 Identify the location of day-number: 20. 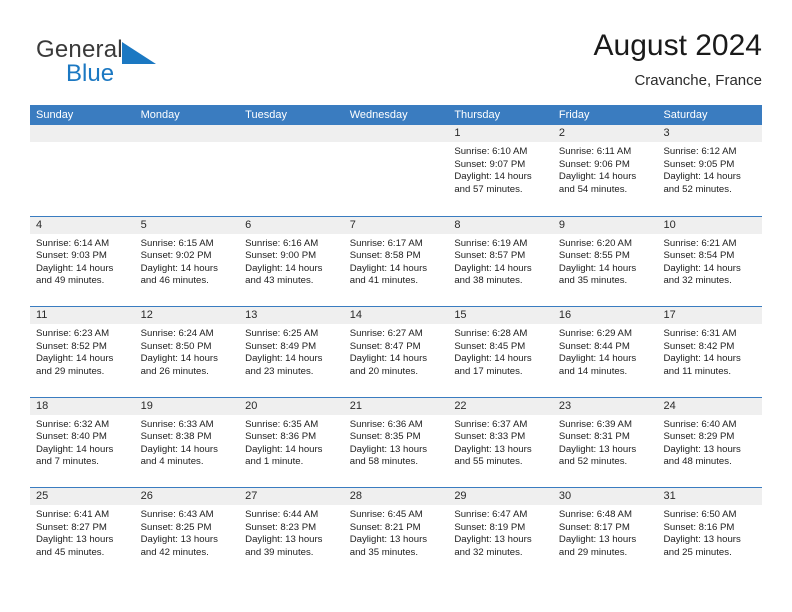
(251, 405).